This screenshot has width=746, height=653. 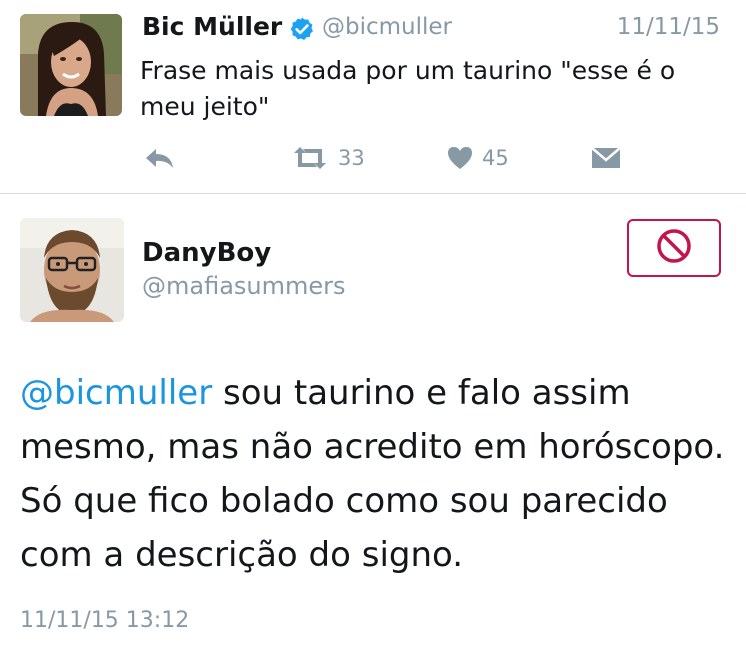 I want to click on reply-icon, so click(x=159, y=158).